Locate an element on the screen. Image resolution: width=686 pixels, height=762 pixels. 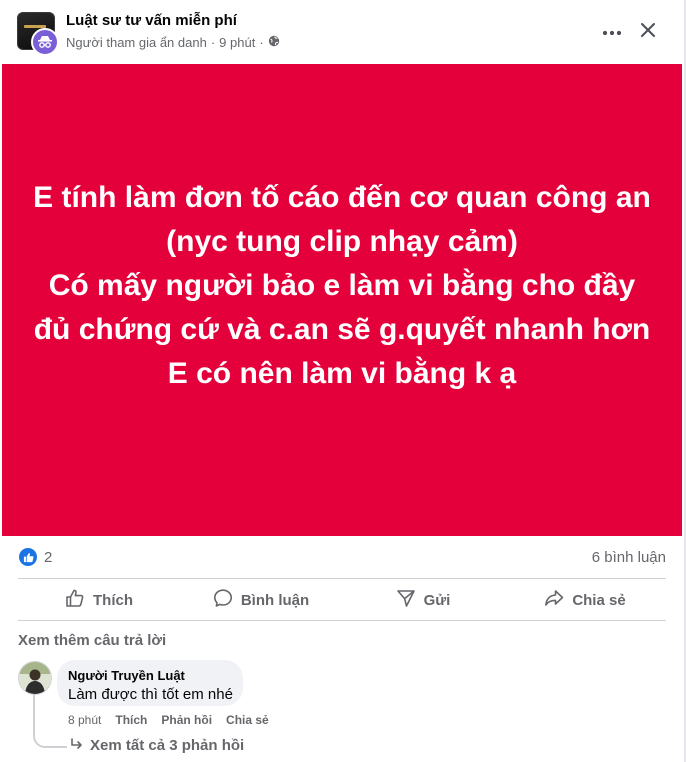
comment-button: Bình luận is located at coordinates (261, 600).